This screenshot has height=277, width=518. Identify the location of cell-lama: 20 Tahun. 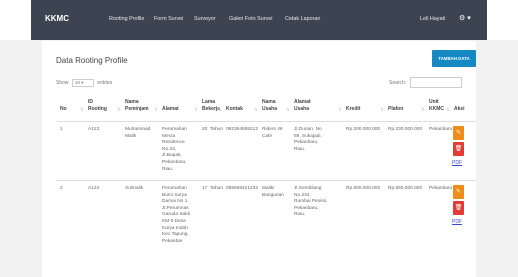
(212, 129).